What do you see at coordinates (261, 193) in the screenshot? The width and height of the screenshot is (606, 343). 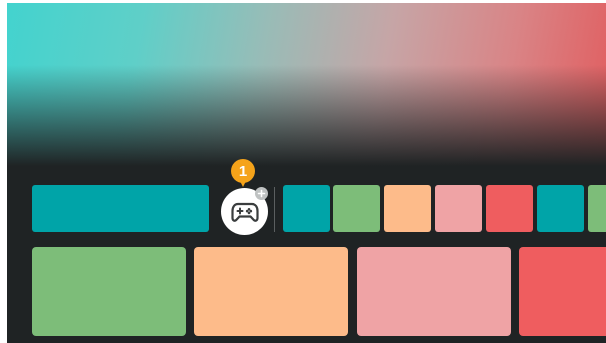 I see `plus-icon` at bounding box center [261, 193].